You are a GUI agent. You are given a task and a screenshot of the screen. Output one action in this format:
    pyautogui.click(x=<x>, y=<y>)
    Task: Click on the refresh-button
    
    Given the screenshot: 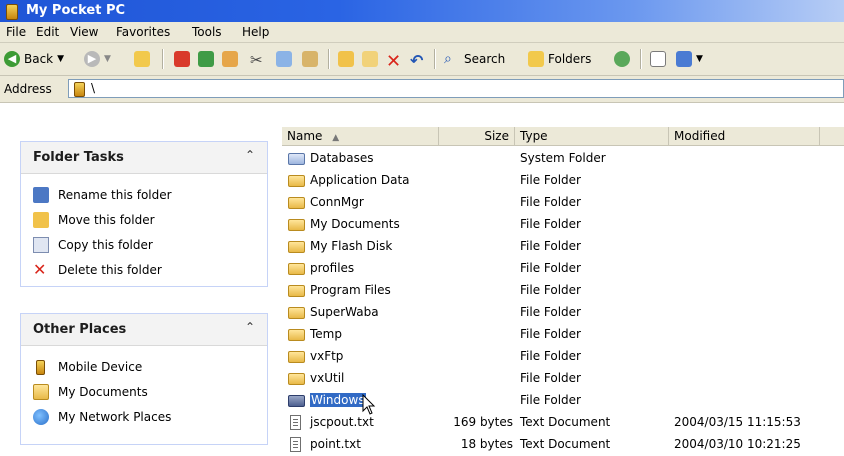 What is the action you would take?
    pyautogui.click(x=208, y=59)
    